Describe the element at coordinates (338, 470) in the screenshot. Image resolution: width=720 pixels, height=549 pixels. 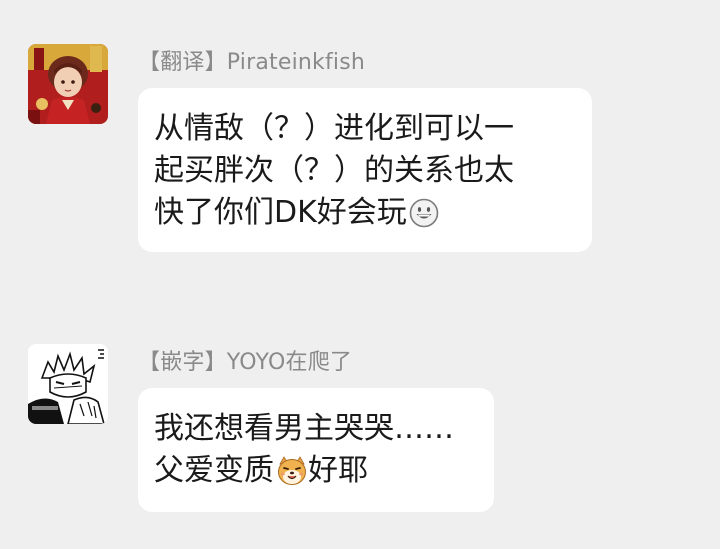
I see `message-text: 好耶` at that location.